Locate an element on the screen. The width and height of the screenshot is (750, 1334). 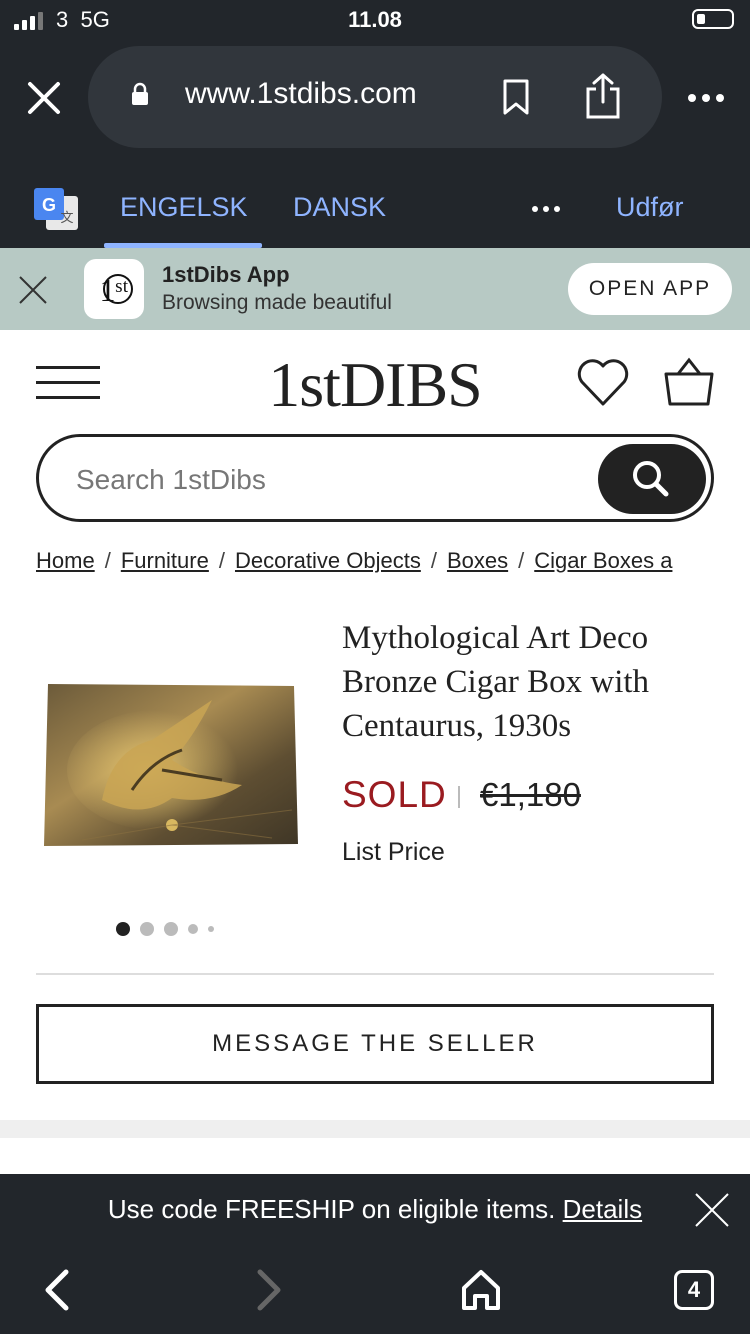
clock: 11.08 is located at coordinates (375, 19).